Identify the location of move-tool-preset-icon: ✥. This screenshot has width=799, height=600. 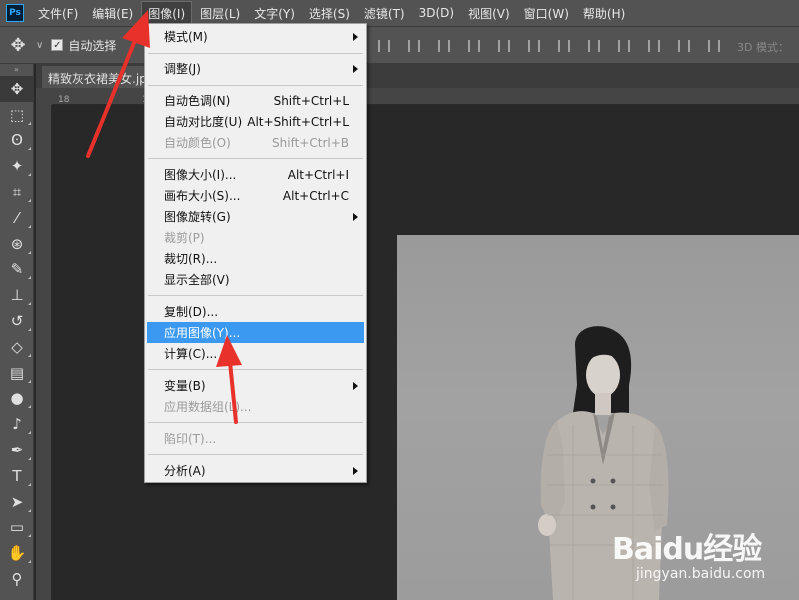
(18, 45).